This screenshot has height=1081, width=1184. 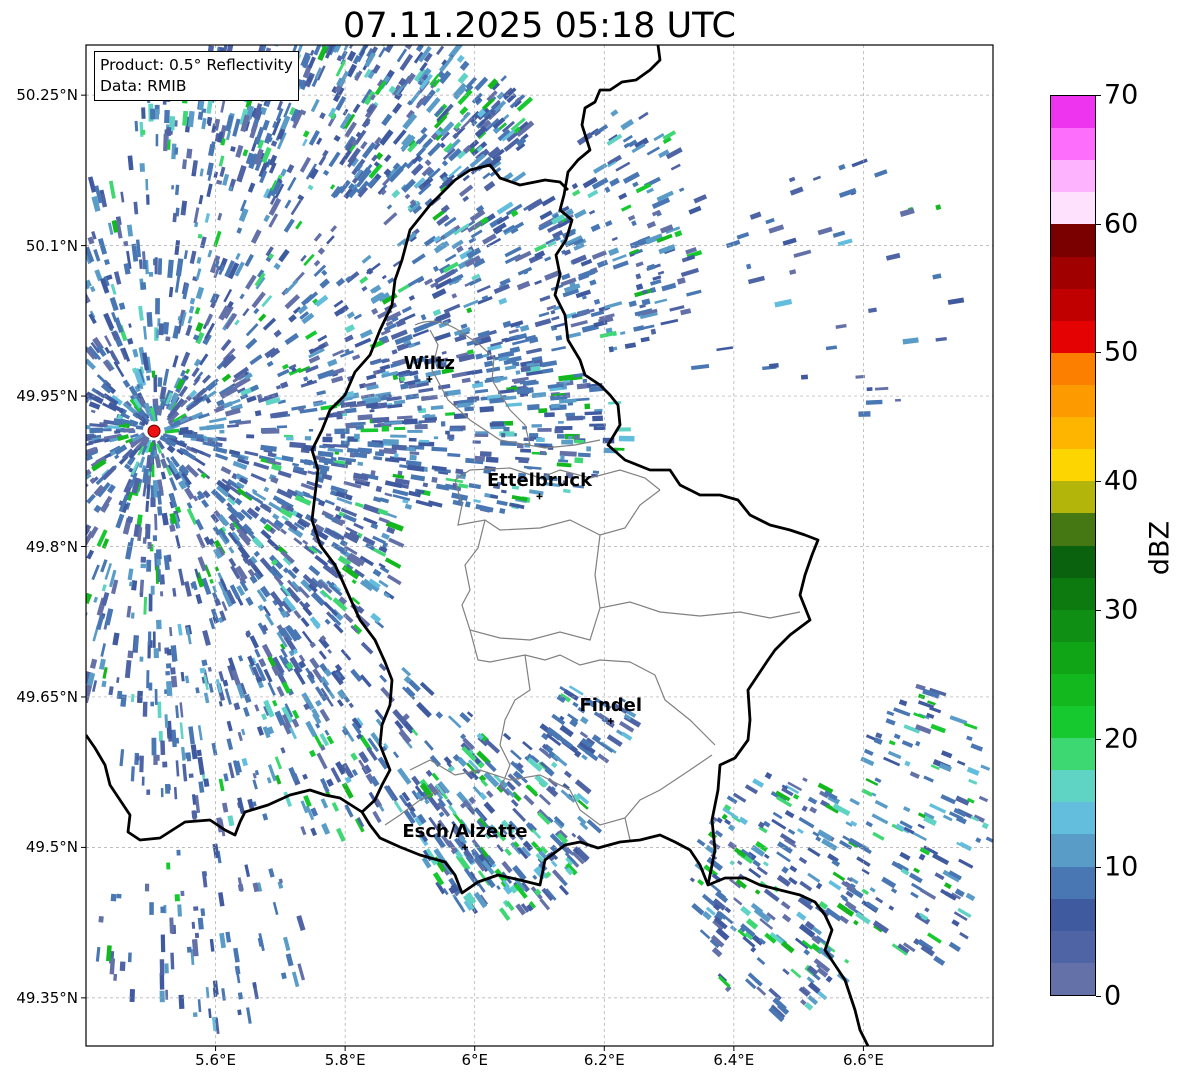 I want to click on colorbar-tick-label: 20, so click(x=1121, y=739).